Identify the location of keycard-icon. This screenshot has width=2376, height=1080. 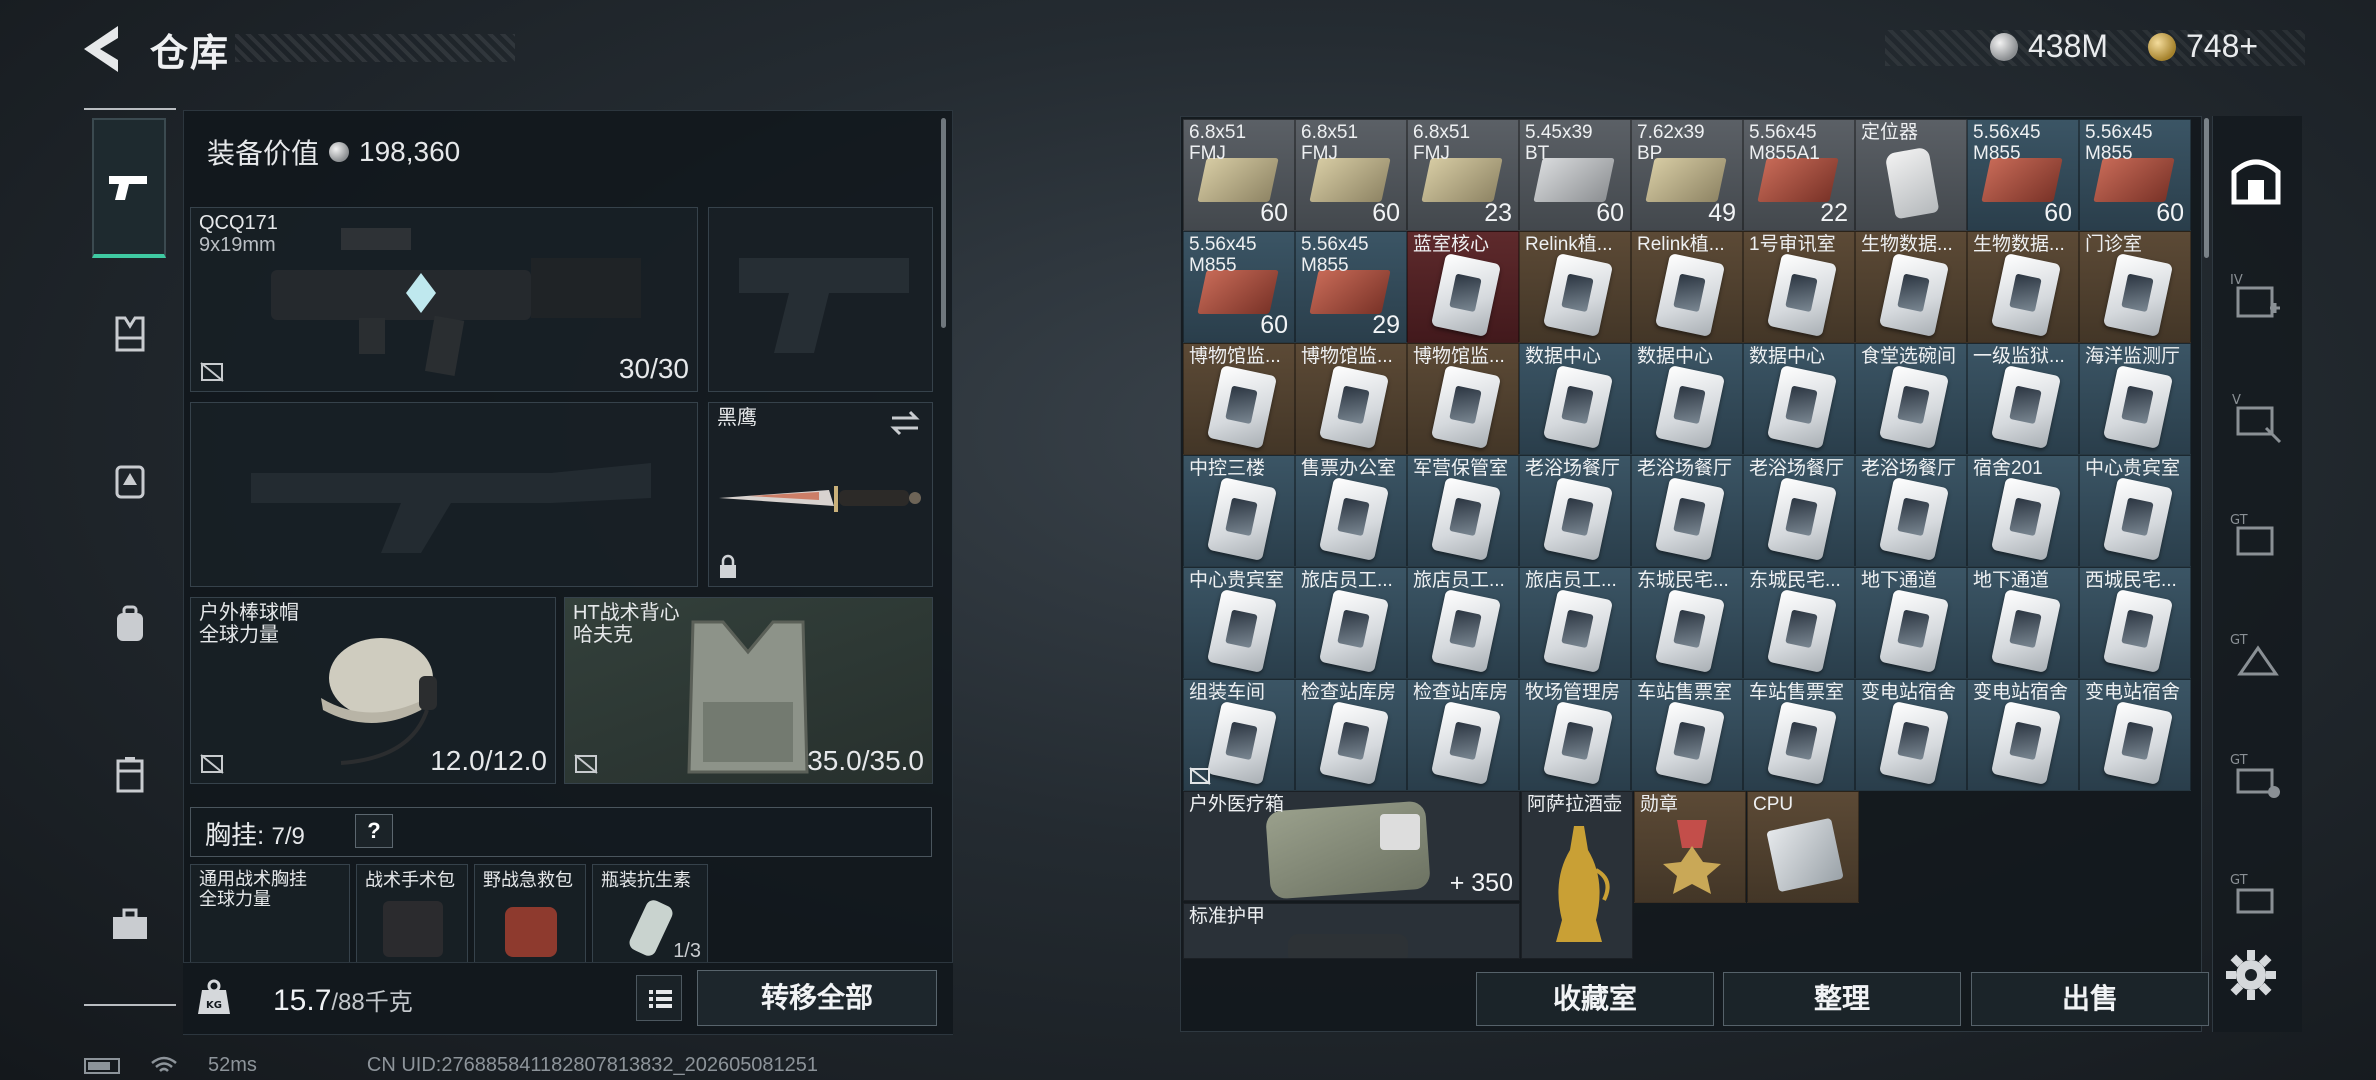
(1578, 407).